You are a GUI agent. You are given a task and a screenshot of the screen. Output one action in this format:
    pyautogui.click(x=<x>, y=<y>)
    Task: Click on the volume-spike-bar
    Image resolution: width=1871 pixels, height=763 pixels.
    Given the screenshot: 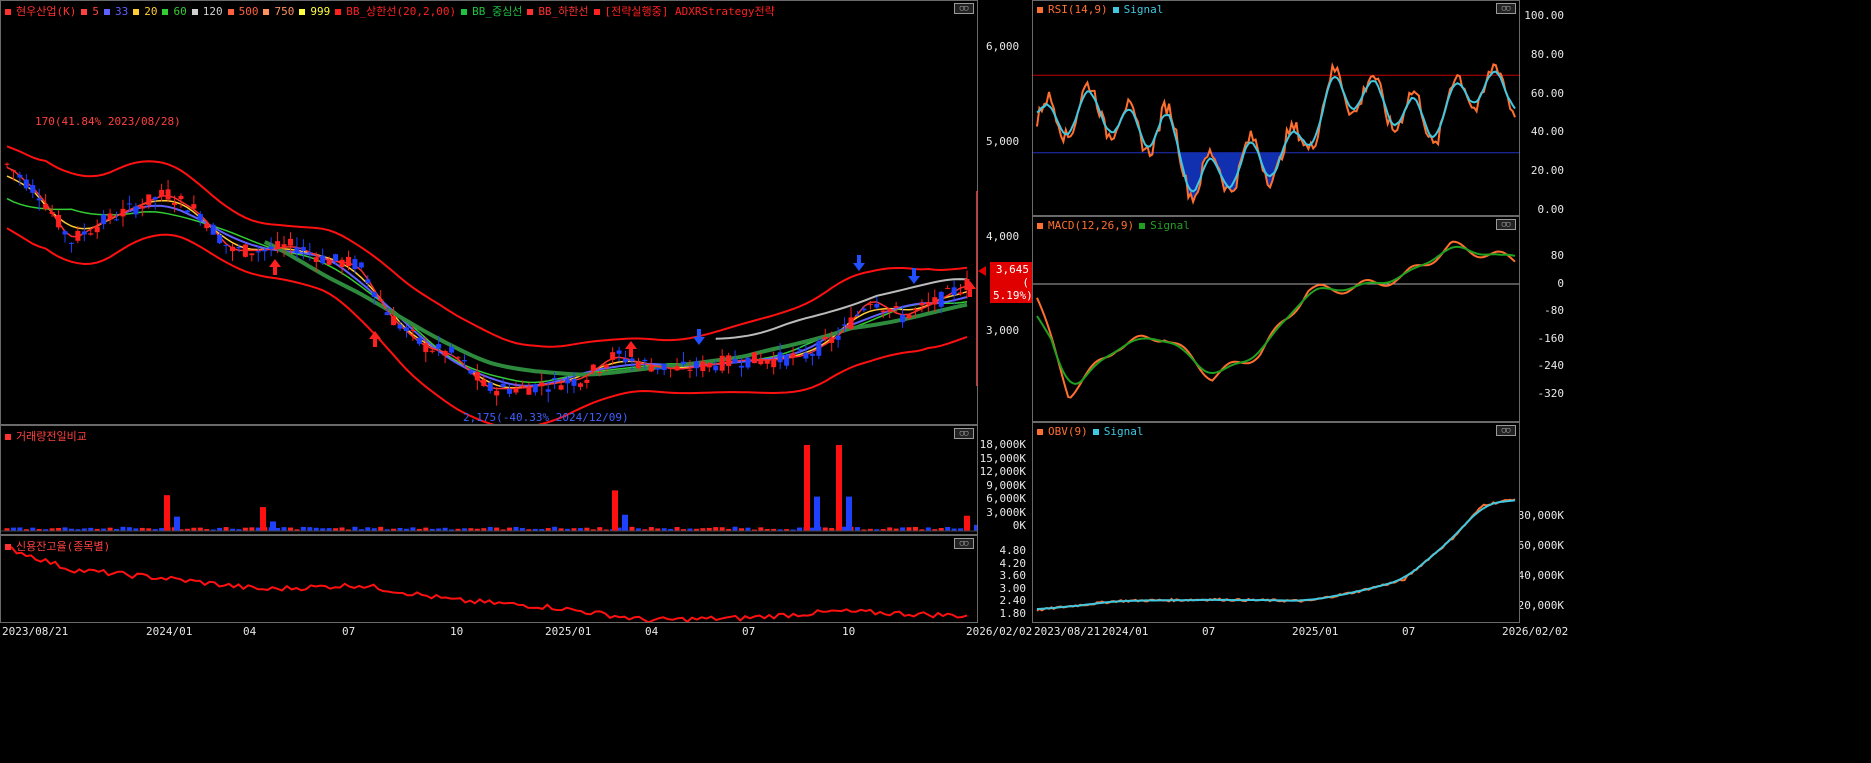 What is the action you would take?
    pyautogui.click(x=167, y=513)
    